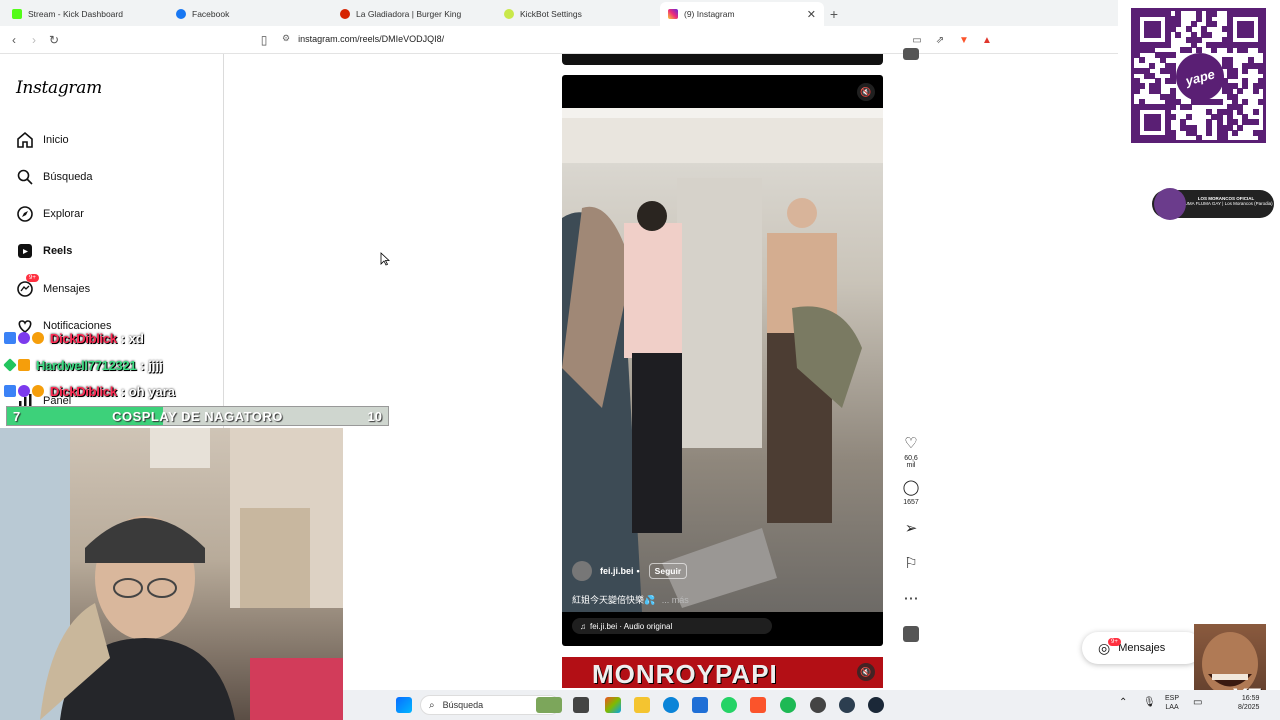 The image size is (1280, 720). I want to click on more-options: ⋯, so click(911, 599).